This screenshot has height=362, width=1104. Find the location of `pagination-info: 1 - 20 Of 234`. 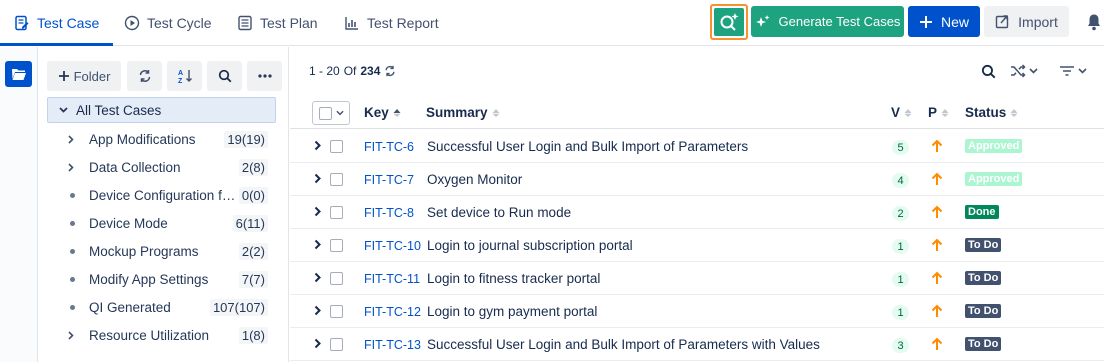

pagination-info: 1 - 20 Of 234 is located at coordinates (352, 71).